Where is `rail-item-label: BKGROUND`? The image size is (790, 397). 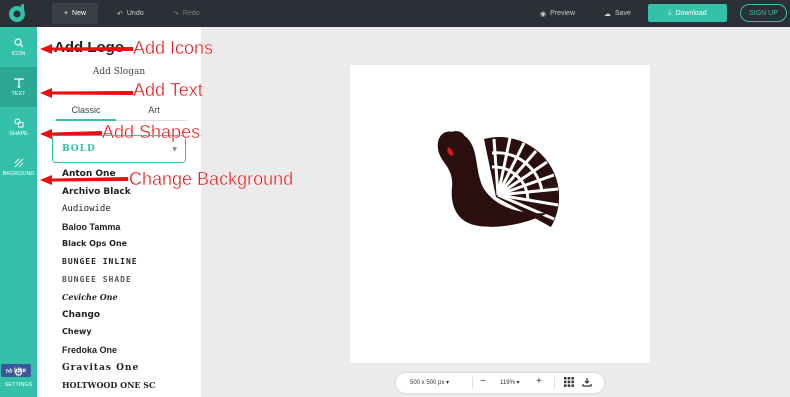 rail-item-label: BKGROUND is located at coordinates (18, 173).